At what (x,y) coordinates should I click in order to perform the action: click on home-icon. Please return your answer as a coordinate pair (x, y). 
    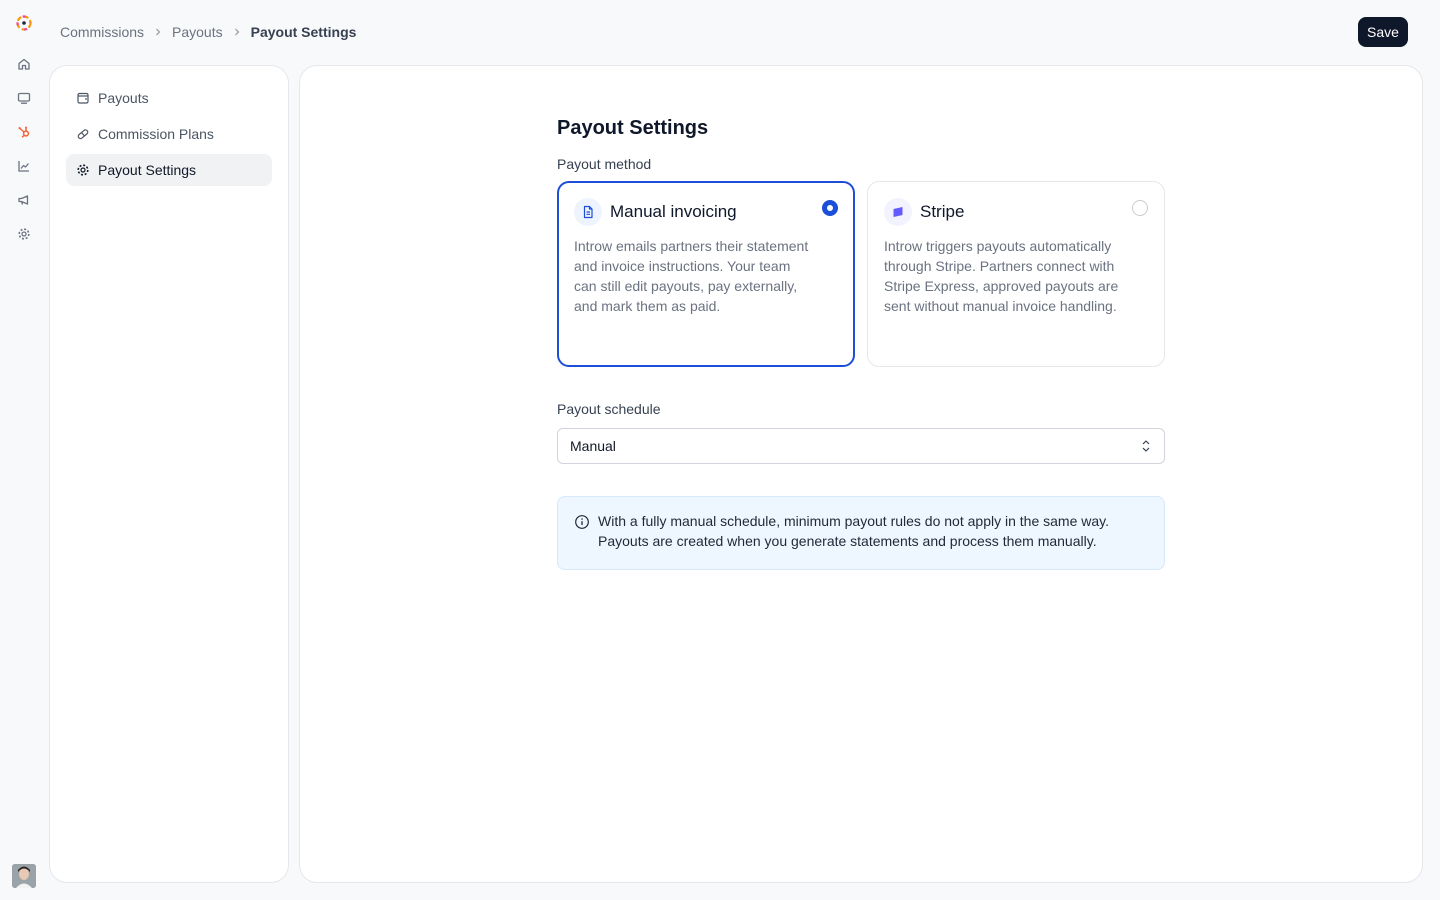
    Looking at the image, I should click on (24, 64).